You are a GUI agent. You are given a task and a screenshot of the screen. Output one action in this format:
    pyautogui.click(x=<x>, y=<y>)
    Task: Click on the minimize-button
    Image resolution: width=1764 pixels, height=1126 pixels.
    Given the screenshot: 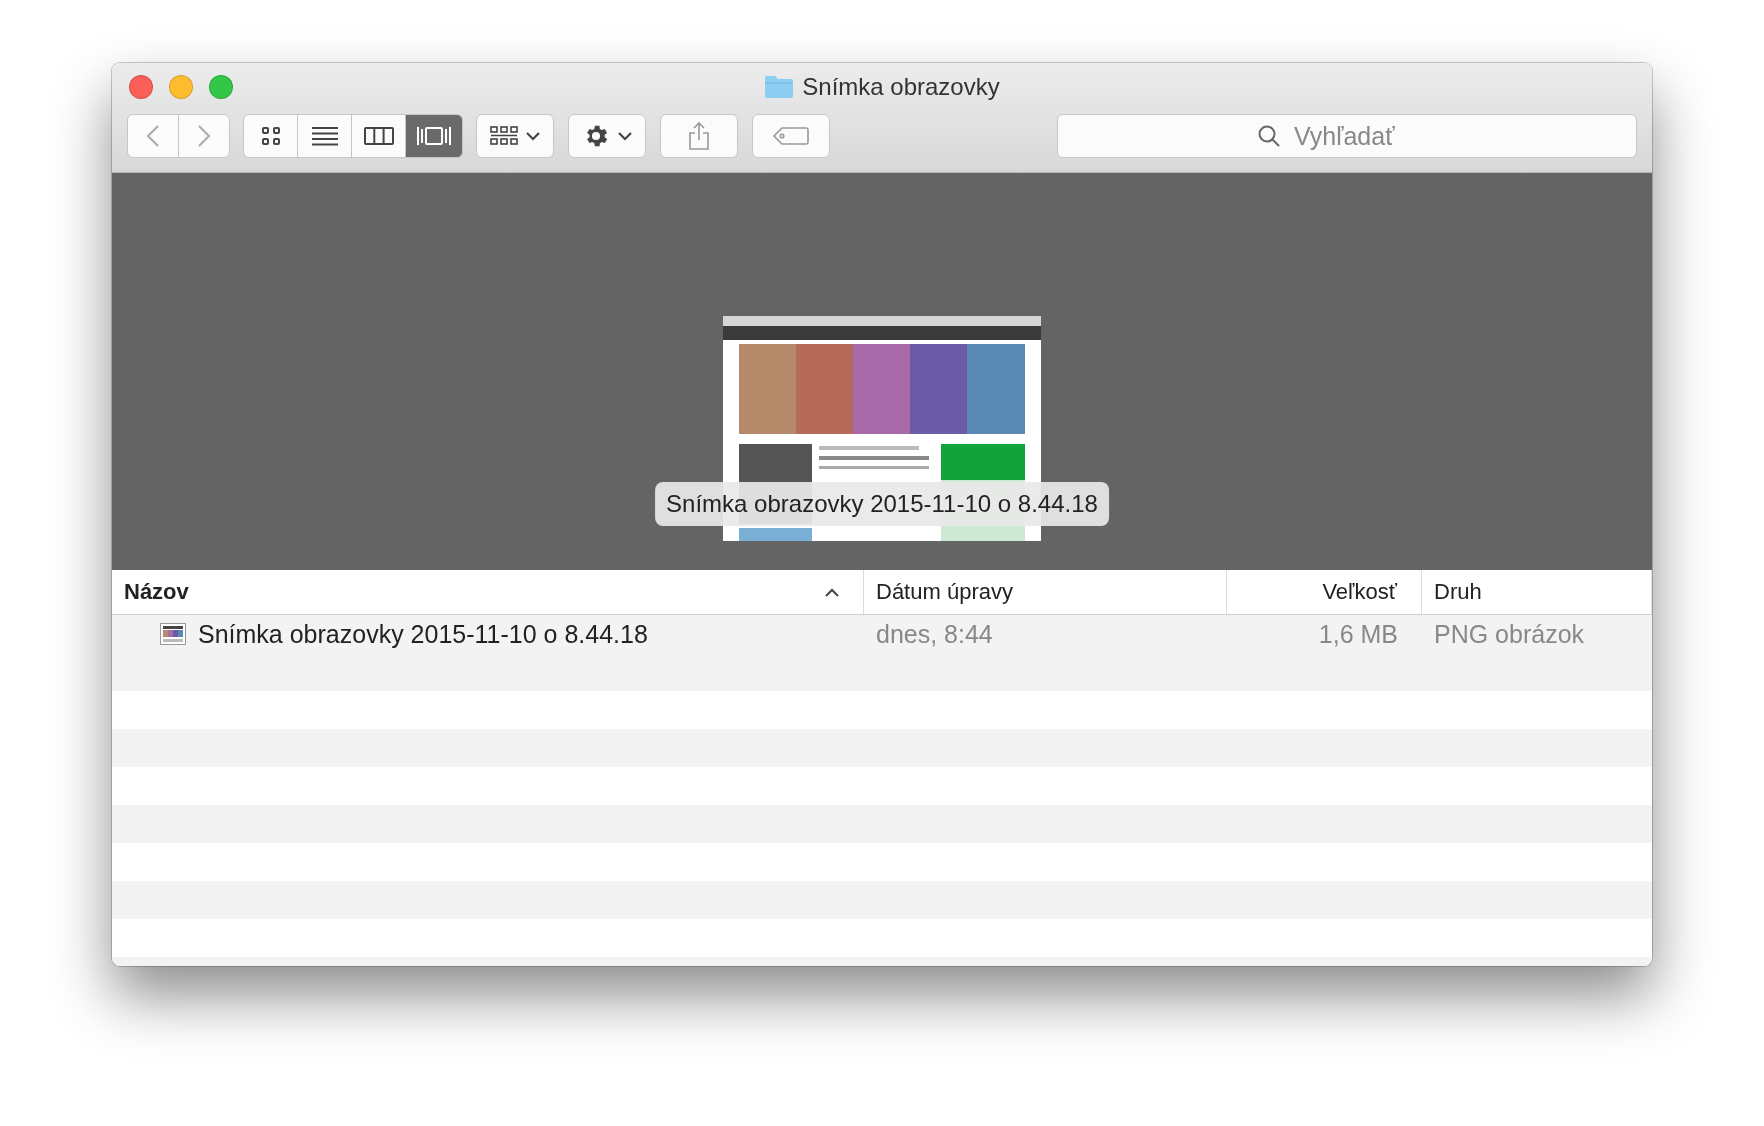 What is the action you would take?
    pyautogui.click(x=181, y=87)
    